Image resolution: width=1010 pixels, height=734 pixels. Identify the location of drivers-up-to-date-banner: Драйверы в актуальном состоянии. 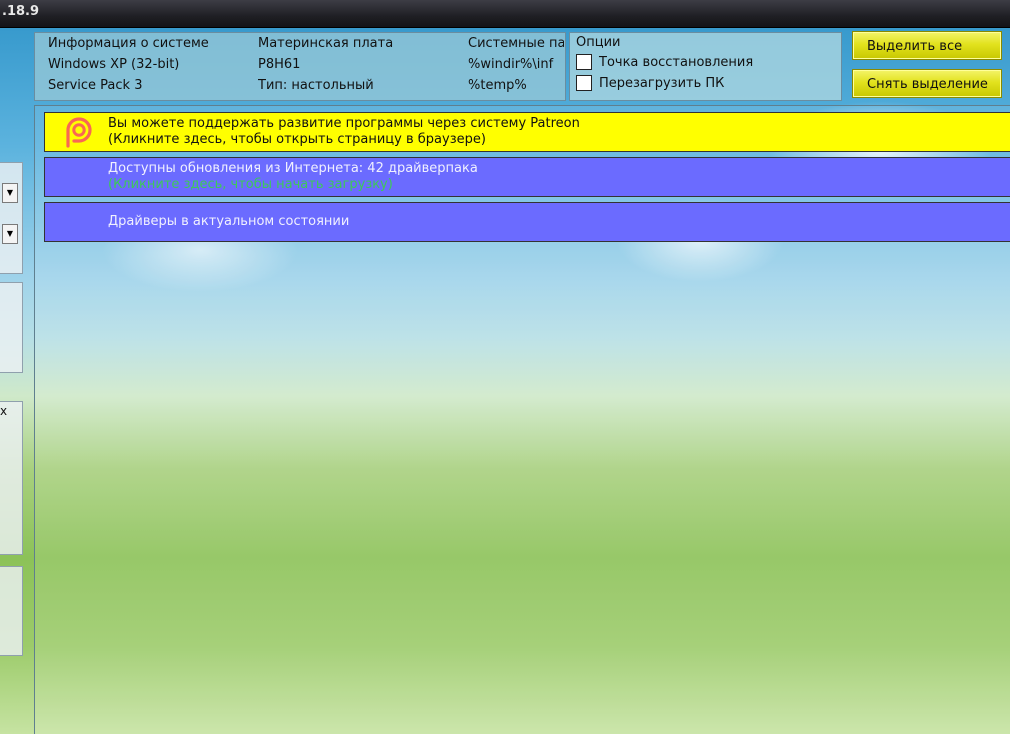
(527, 222).